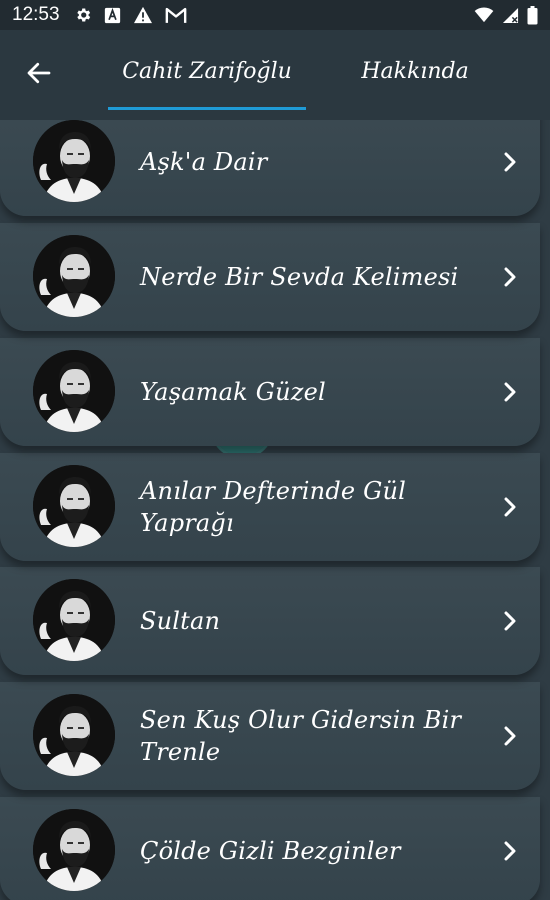 The image size is (550, 900). I want to click on poem-list-item: Çölde Gizli Bezginler, so click(270, 848).